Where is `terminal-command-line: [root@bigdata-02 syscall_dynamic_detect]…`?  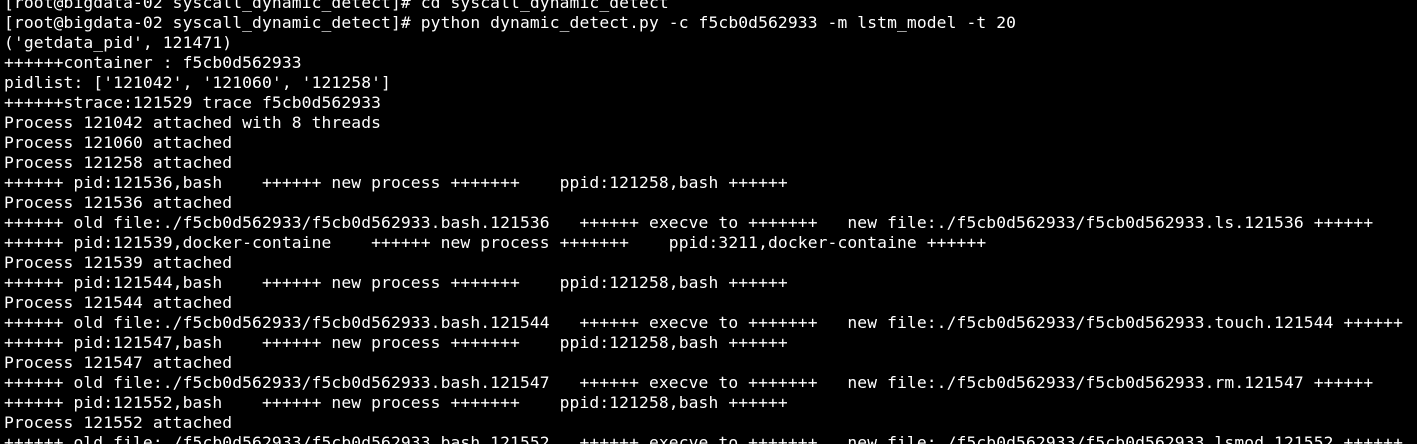
terminal-command-line: [root@bigdata-02 syscall_dynamic_detect]… is located at coordinates (510, 22).